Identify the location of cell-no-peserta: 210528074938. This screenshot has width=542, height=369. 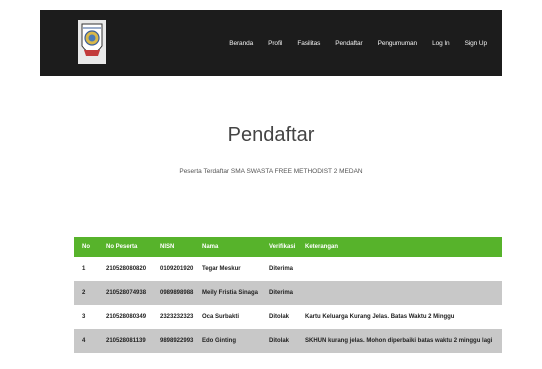
(126, 293).